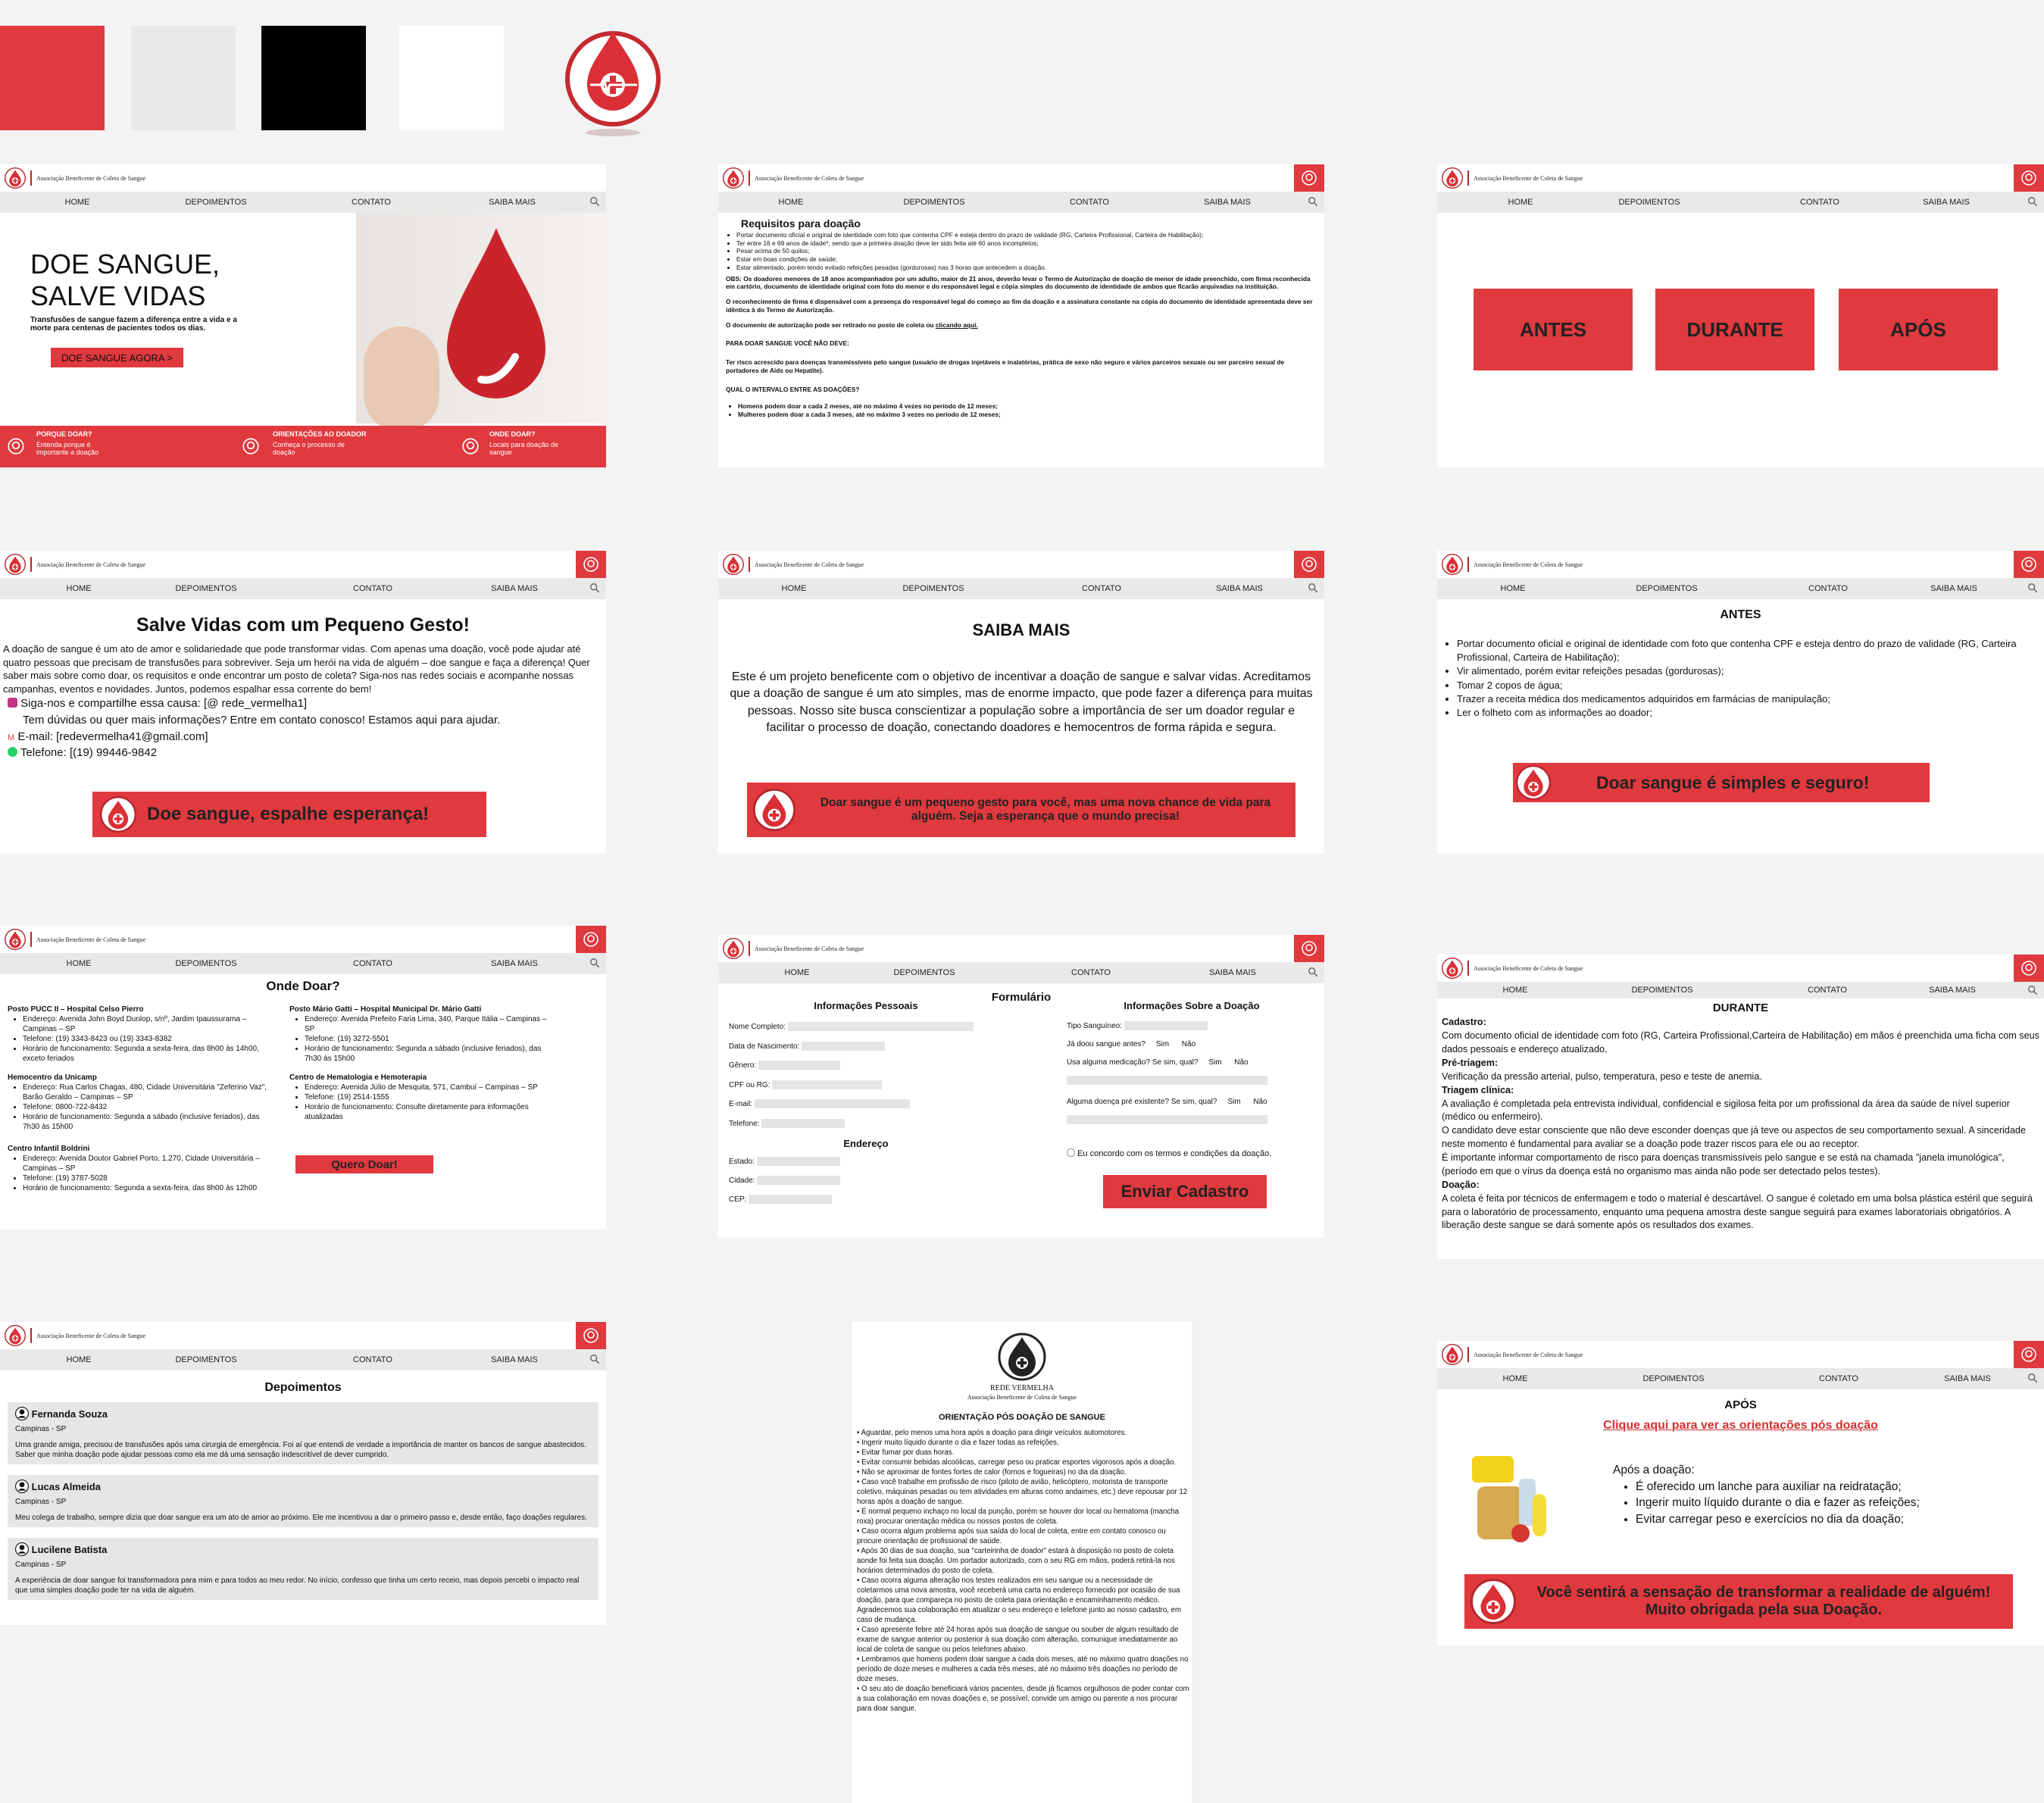  I want to click on gender-input, so click(799, 1065).